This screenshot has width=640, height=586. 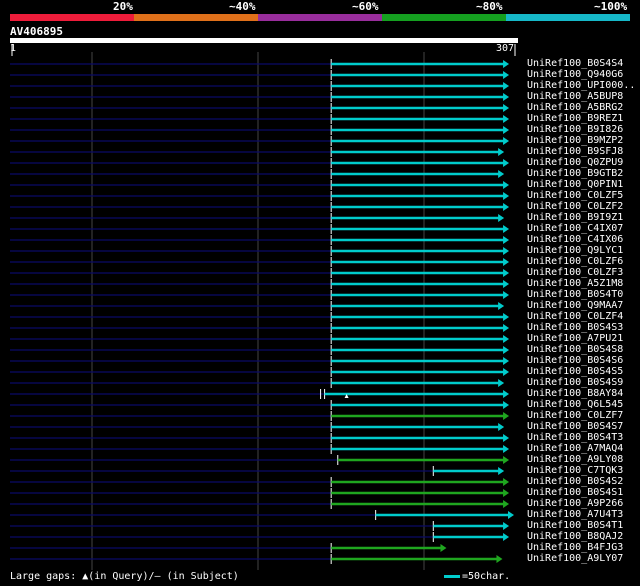 I want to click on hit-label: UniRef100_B0S4S8, so click(x=581, y=349).